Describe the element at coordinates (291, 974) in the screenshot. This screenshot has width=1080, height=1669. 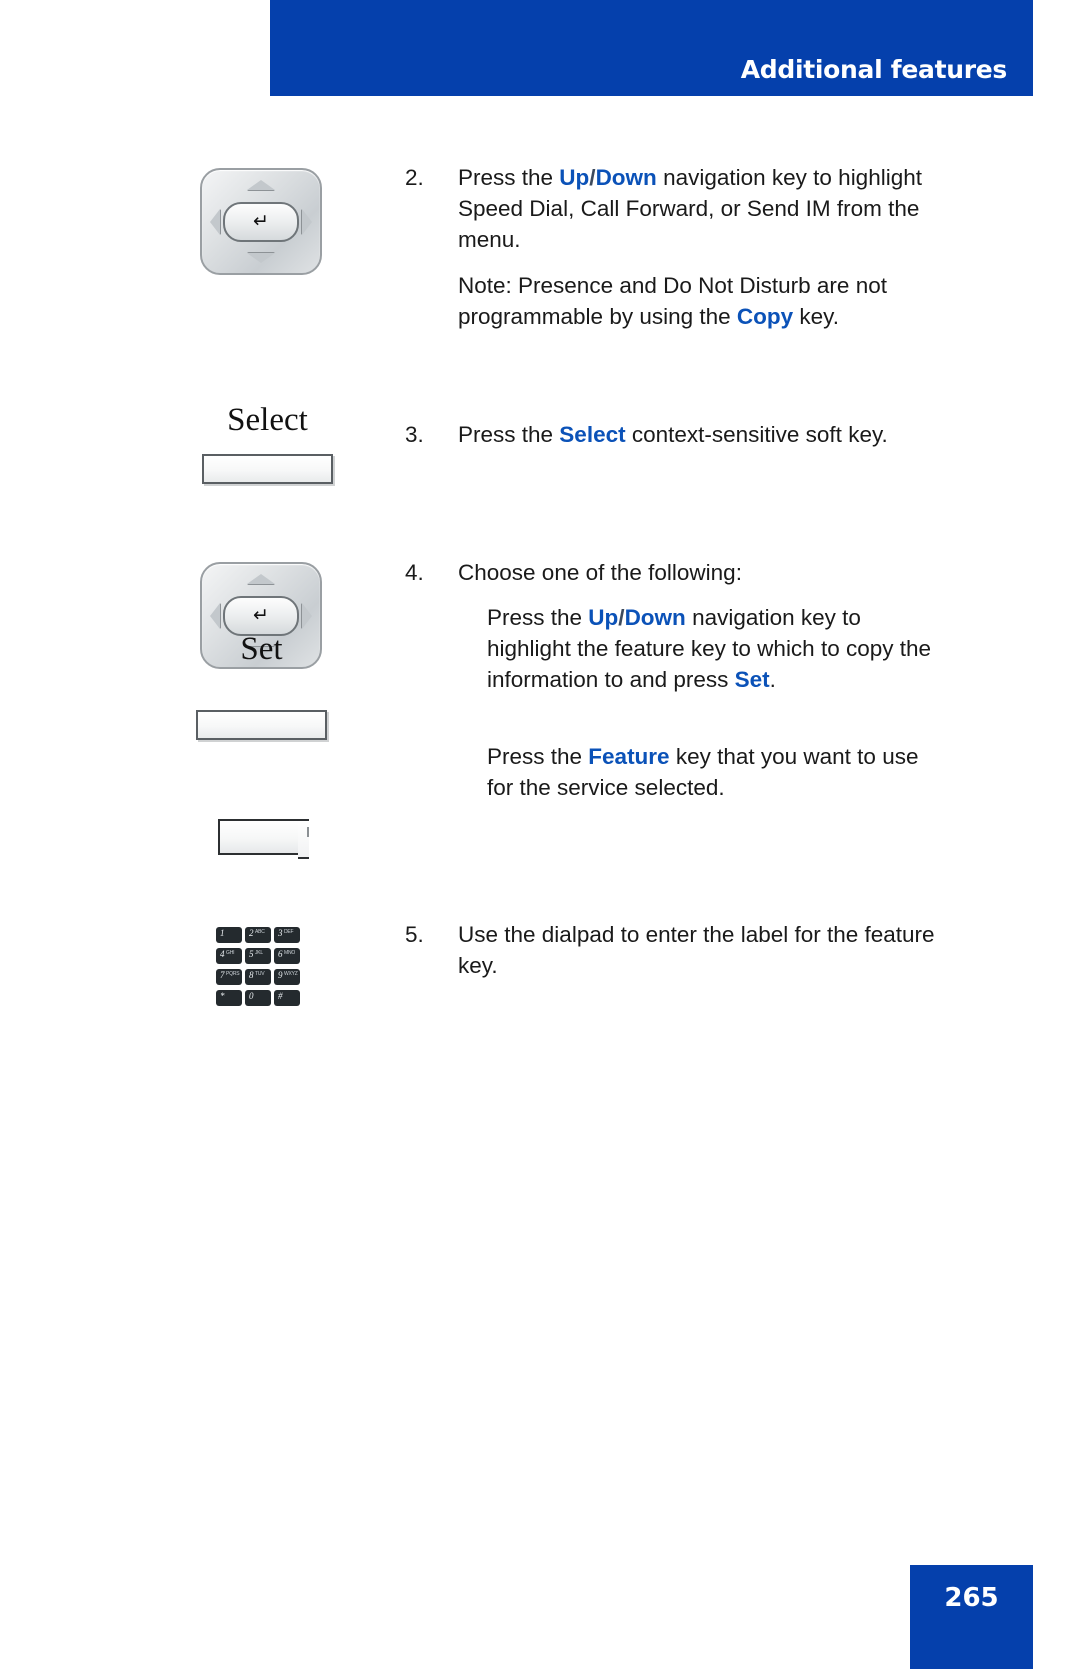
I see `dialpad-key-letters: WXYZ` at that location.